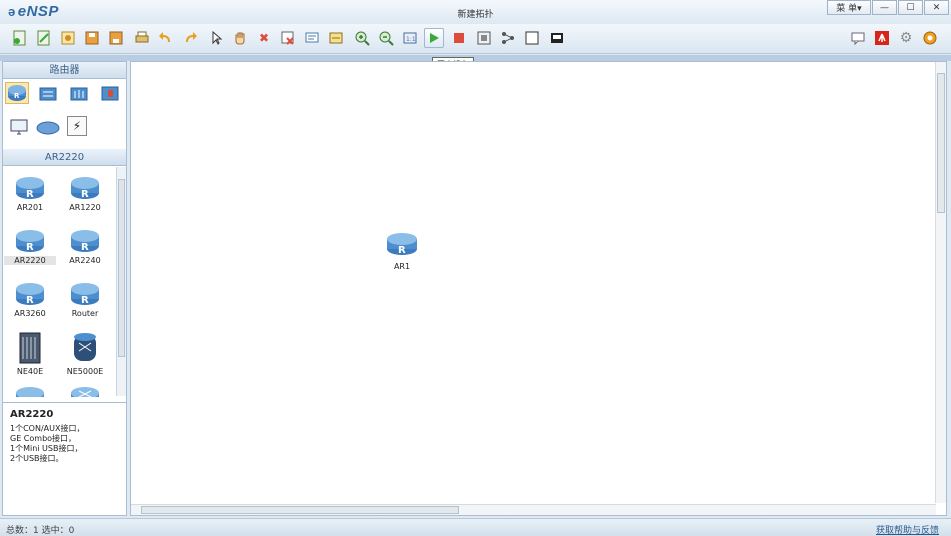  I want to click on category-firewall, so click(110, 93).